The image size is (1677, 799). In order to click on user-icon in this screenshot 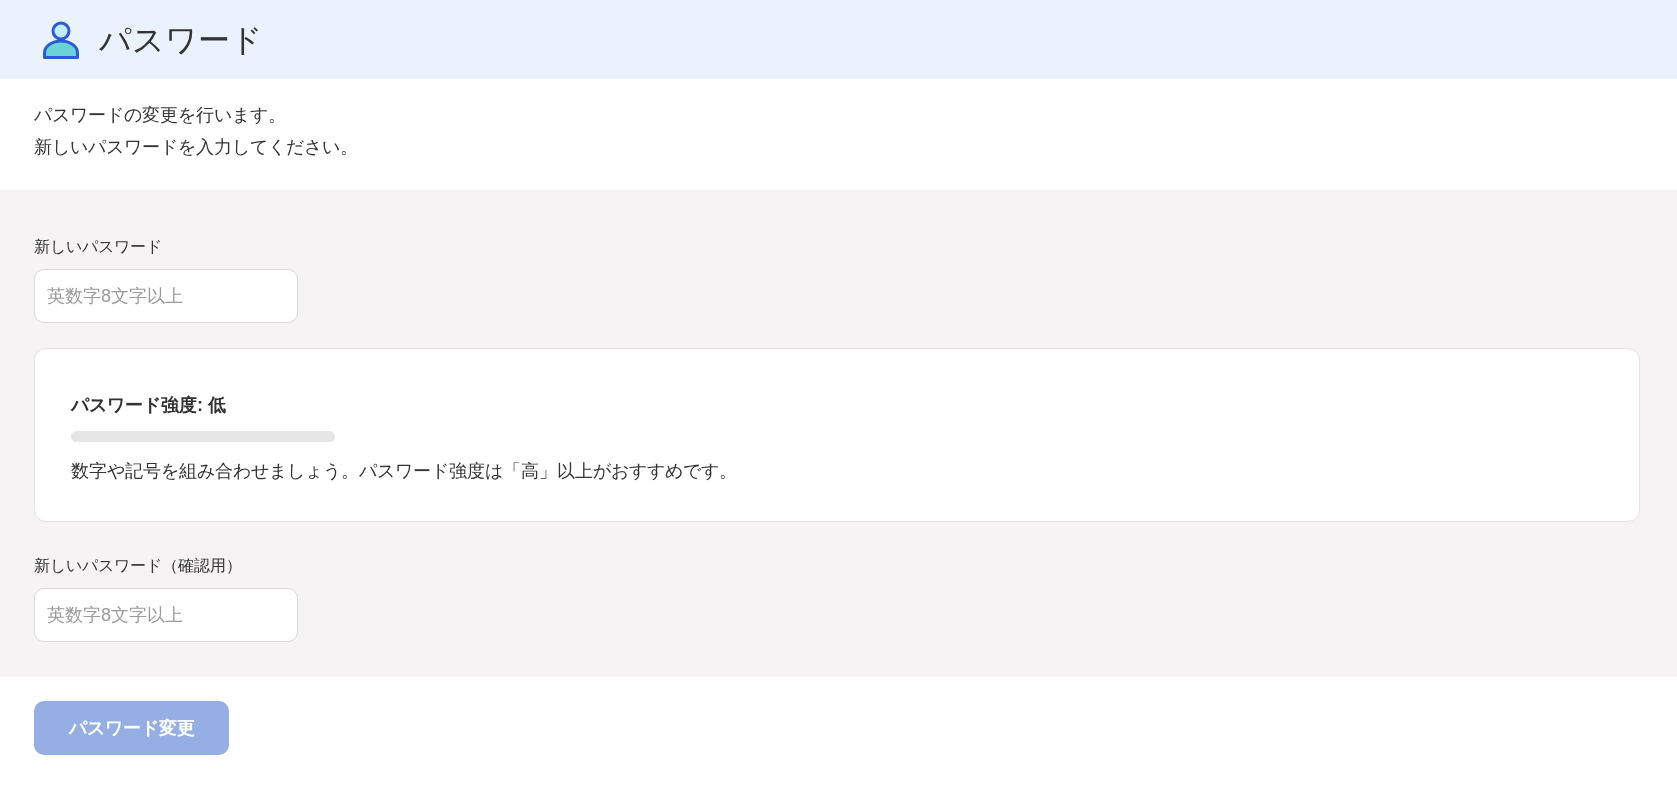, I will do `click(61, 39)`.